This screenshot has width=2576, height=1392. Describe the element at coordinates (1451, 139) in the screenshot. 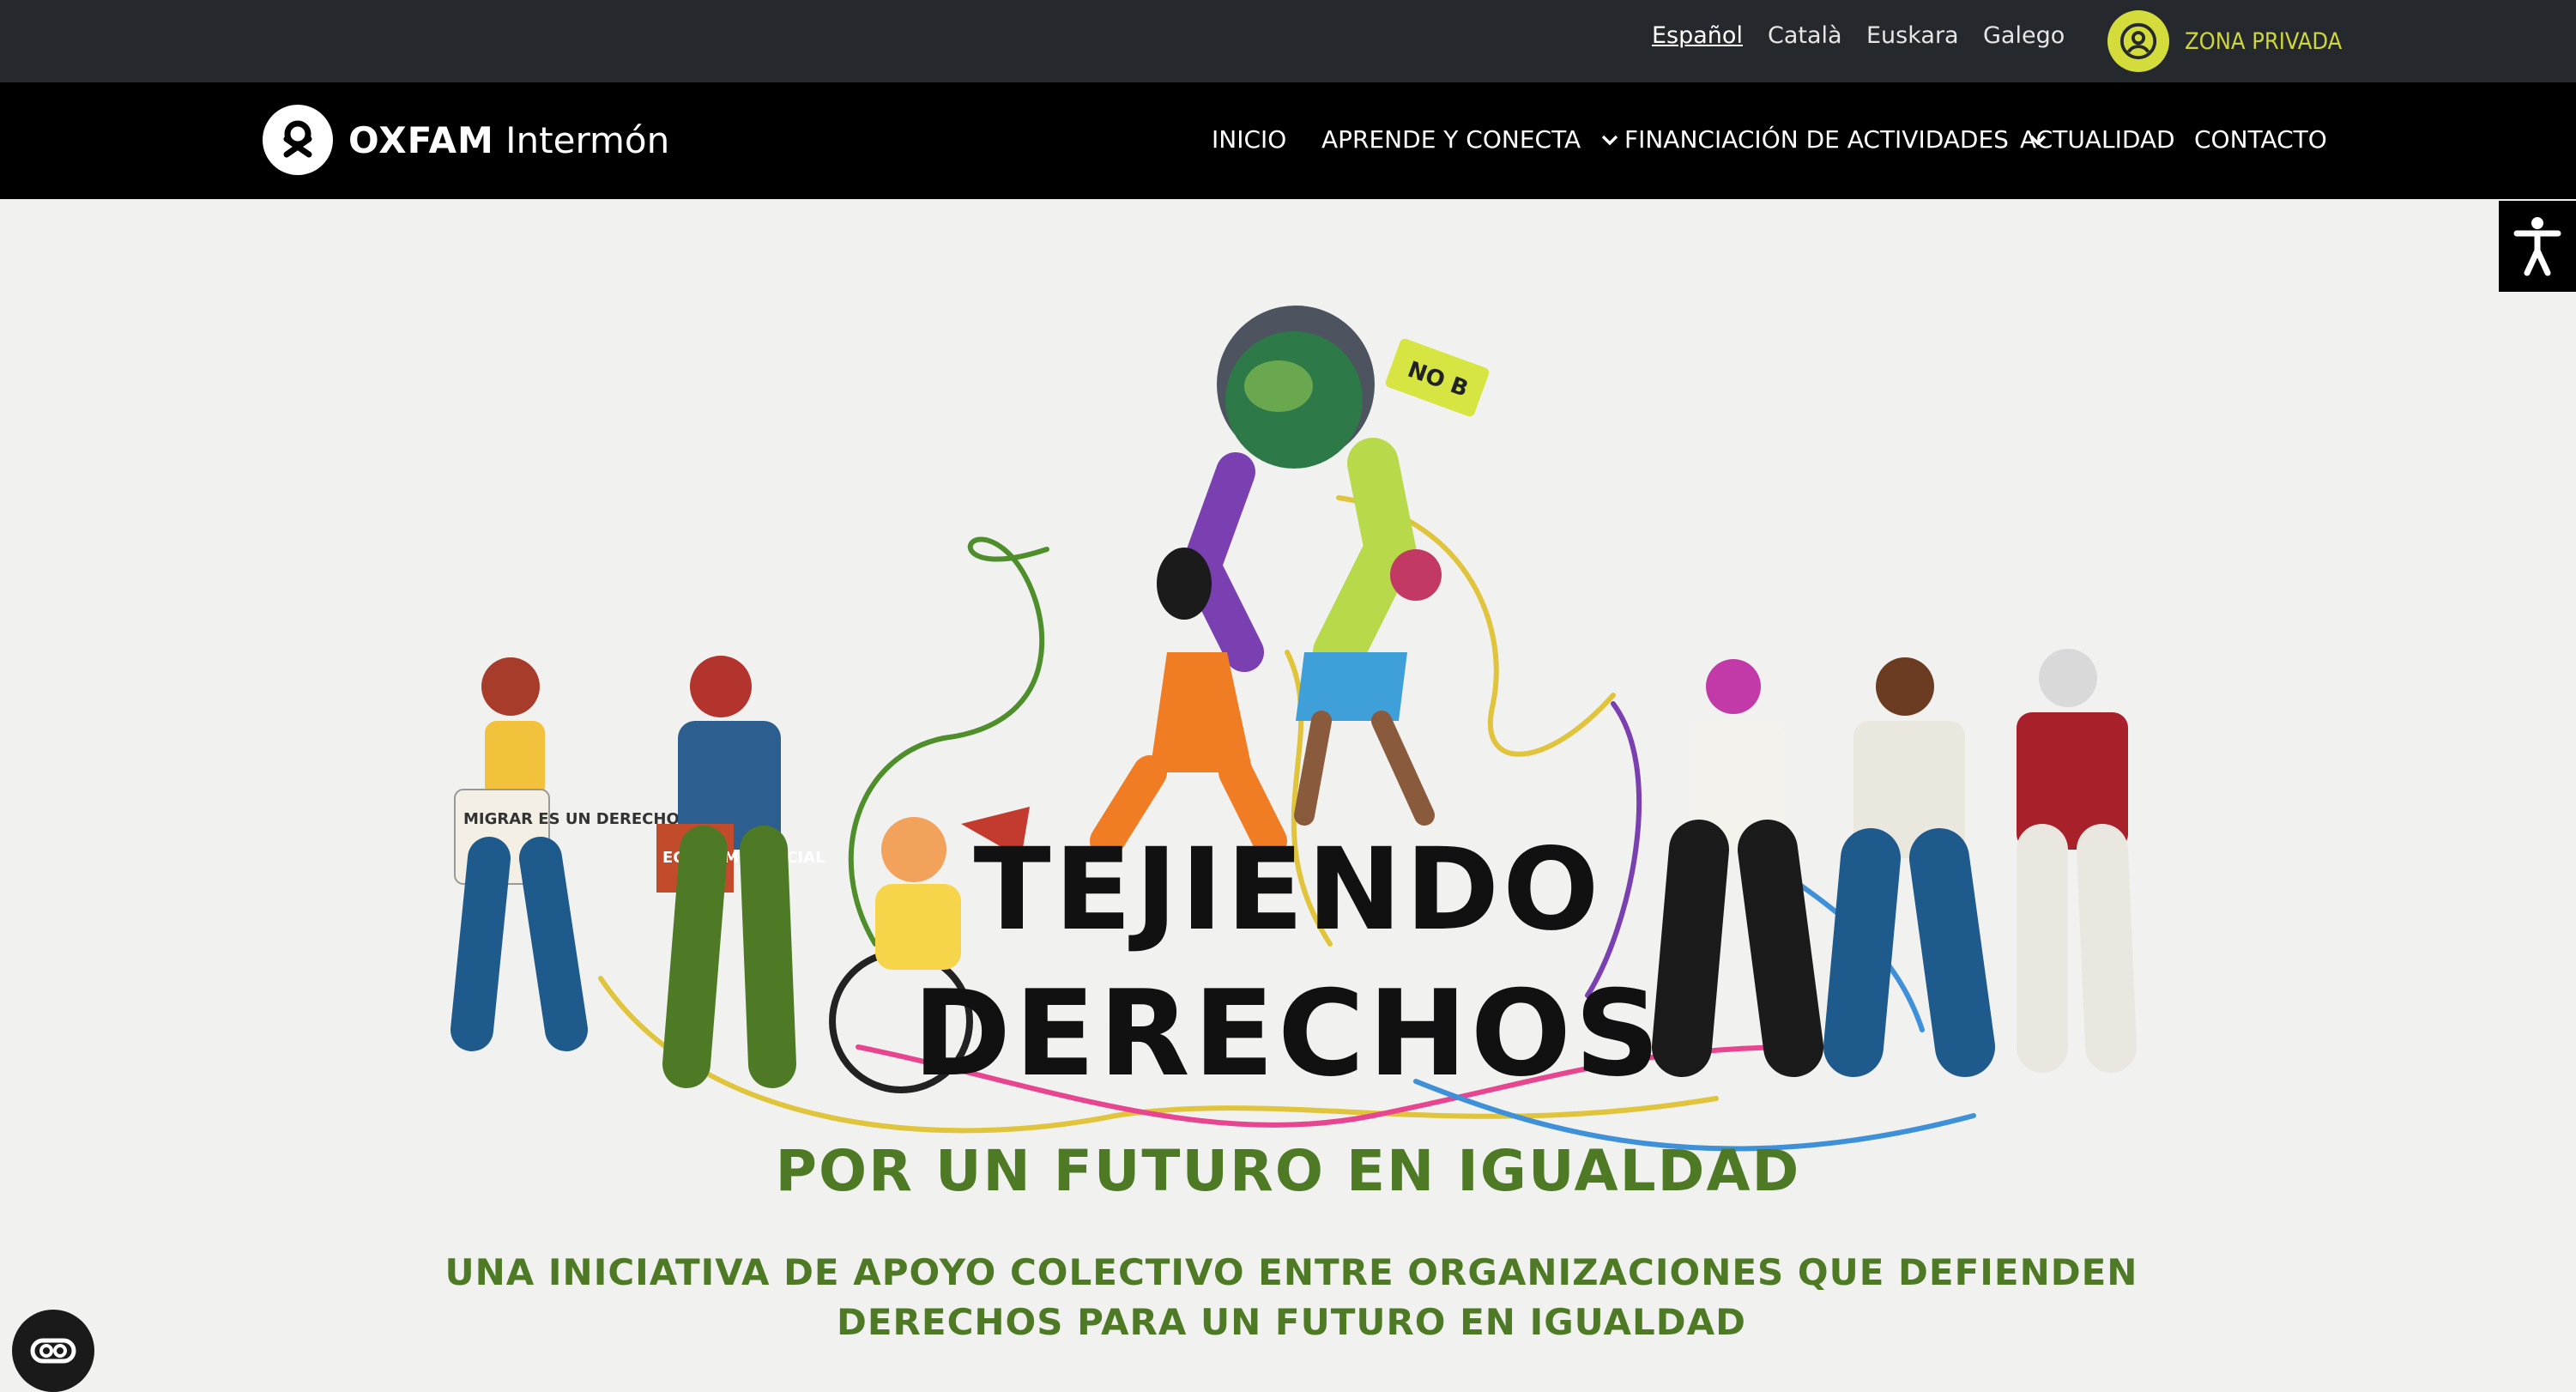

I see `nav-aprende-label: APRENDE Y CONECTA` at that location.